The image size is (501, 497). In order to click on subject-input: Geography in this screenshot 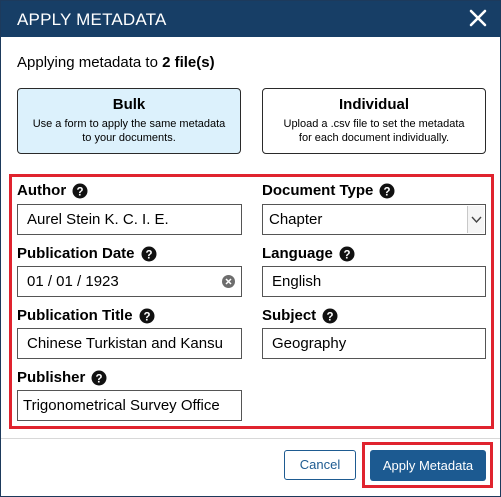, I will do `click(374, 343)`.